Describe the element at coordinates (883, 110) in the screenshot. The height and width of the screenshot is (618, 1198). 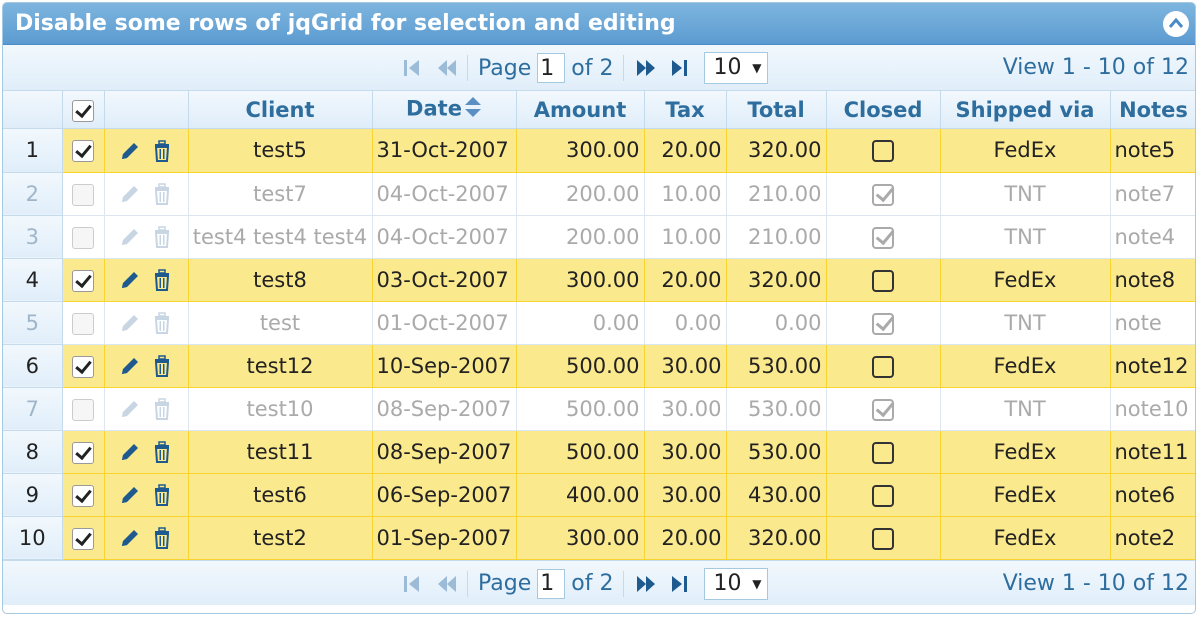
I see `column-header-closed: Closed` at that location.